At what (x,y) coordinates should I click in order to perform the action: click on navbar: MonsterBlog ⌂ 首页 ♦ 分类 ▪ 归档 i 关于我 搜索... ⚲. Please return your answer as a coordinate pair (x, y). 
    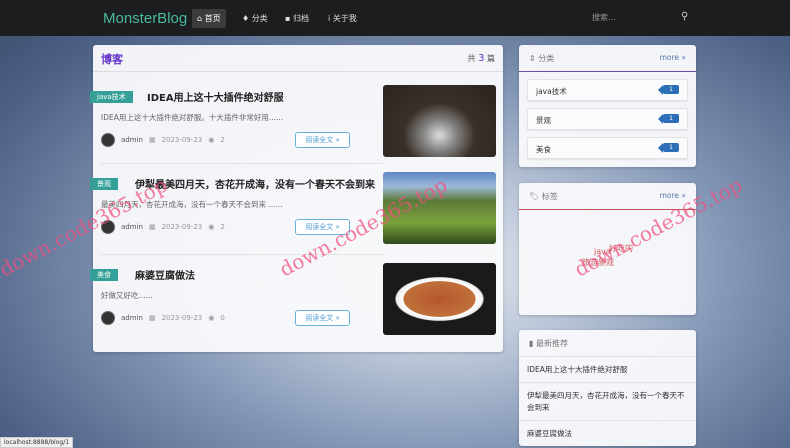
    Looking at the image, I should click on (395, 18).